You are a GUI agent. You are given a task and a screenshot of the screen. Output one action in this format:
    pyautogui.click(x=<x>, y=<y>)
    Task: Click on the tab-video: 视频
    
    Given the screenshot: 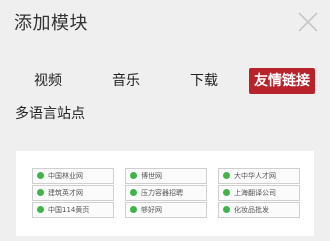 What is the action you would take?
    pyautogui.click(x=48, y=81)
    